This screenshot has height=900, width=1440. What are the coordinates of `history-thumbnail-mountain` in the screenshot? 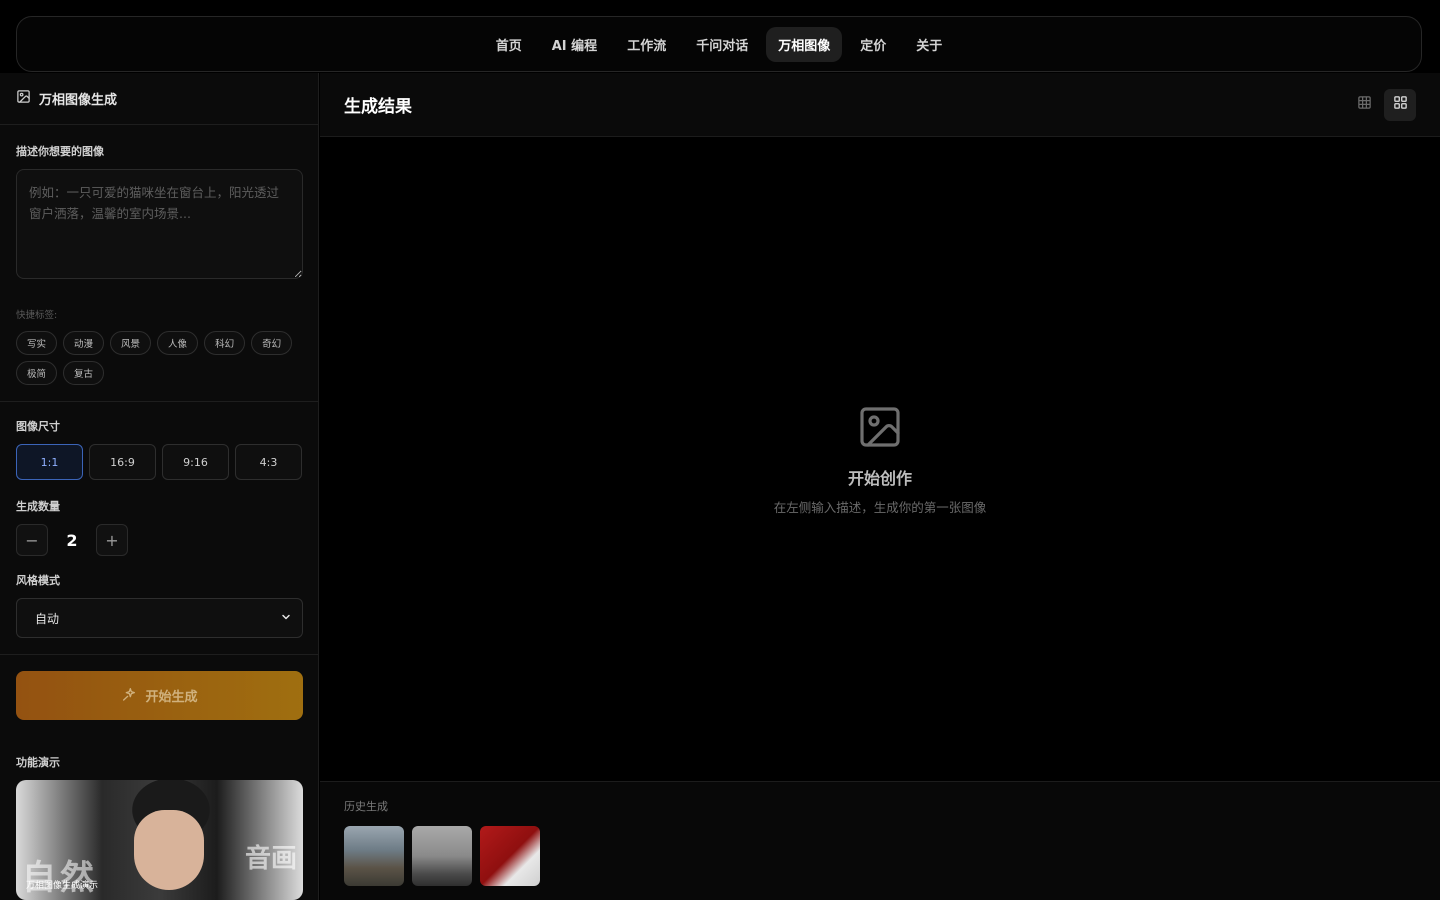 It's located at (374, 856).